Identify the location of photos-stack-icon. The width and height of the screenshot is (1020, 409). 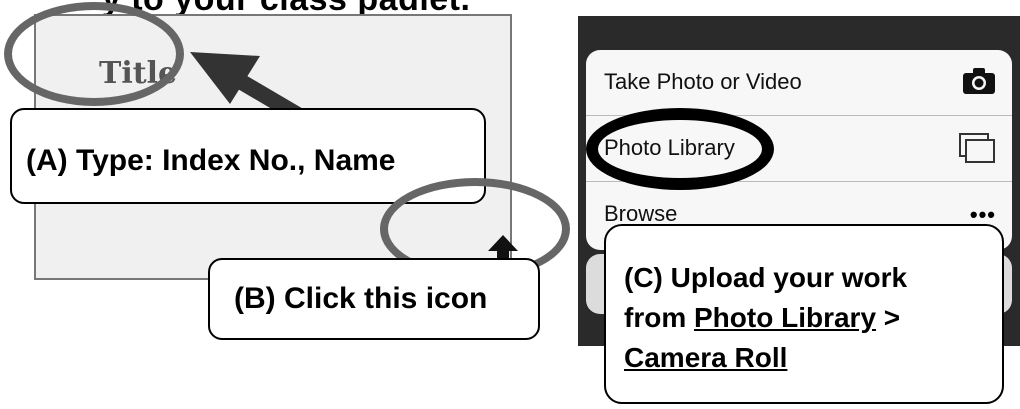
(977, 148).